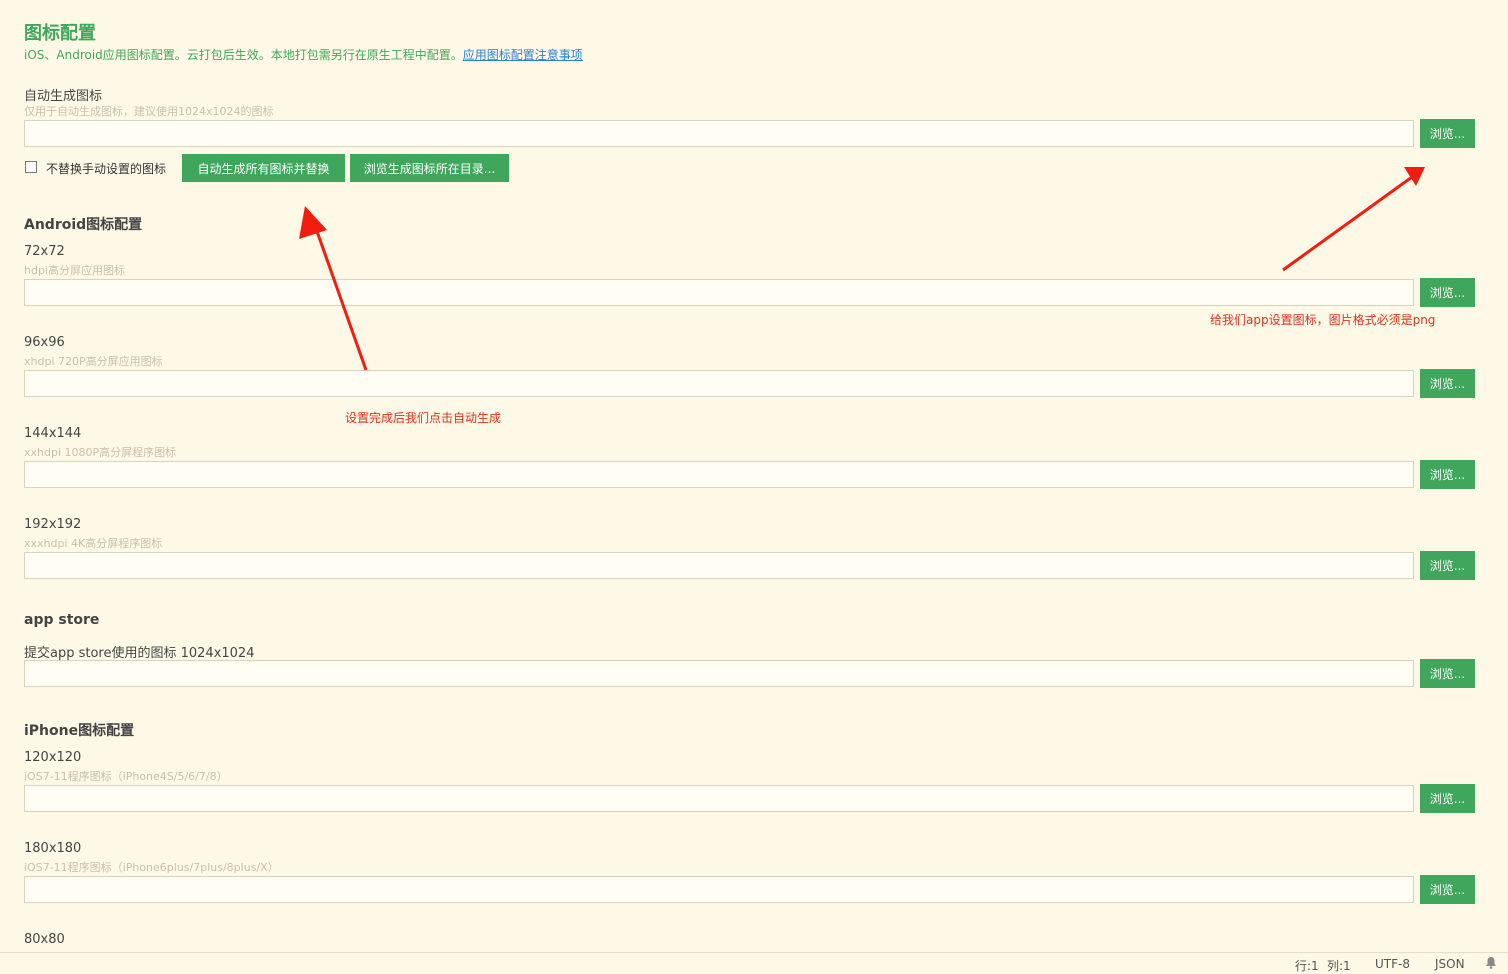 The width and height of the screenshot is (1508, 974). Describe the element at coordinates (139, 653) in the screenshot. I see `appstore-icon-label: 提交app store使用的图标 1024x1024` at that location.